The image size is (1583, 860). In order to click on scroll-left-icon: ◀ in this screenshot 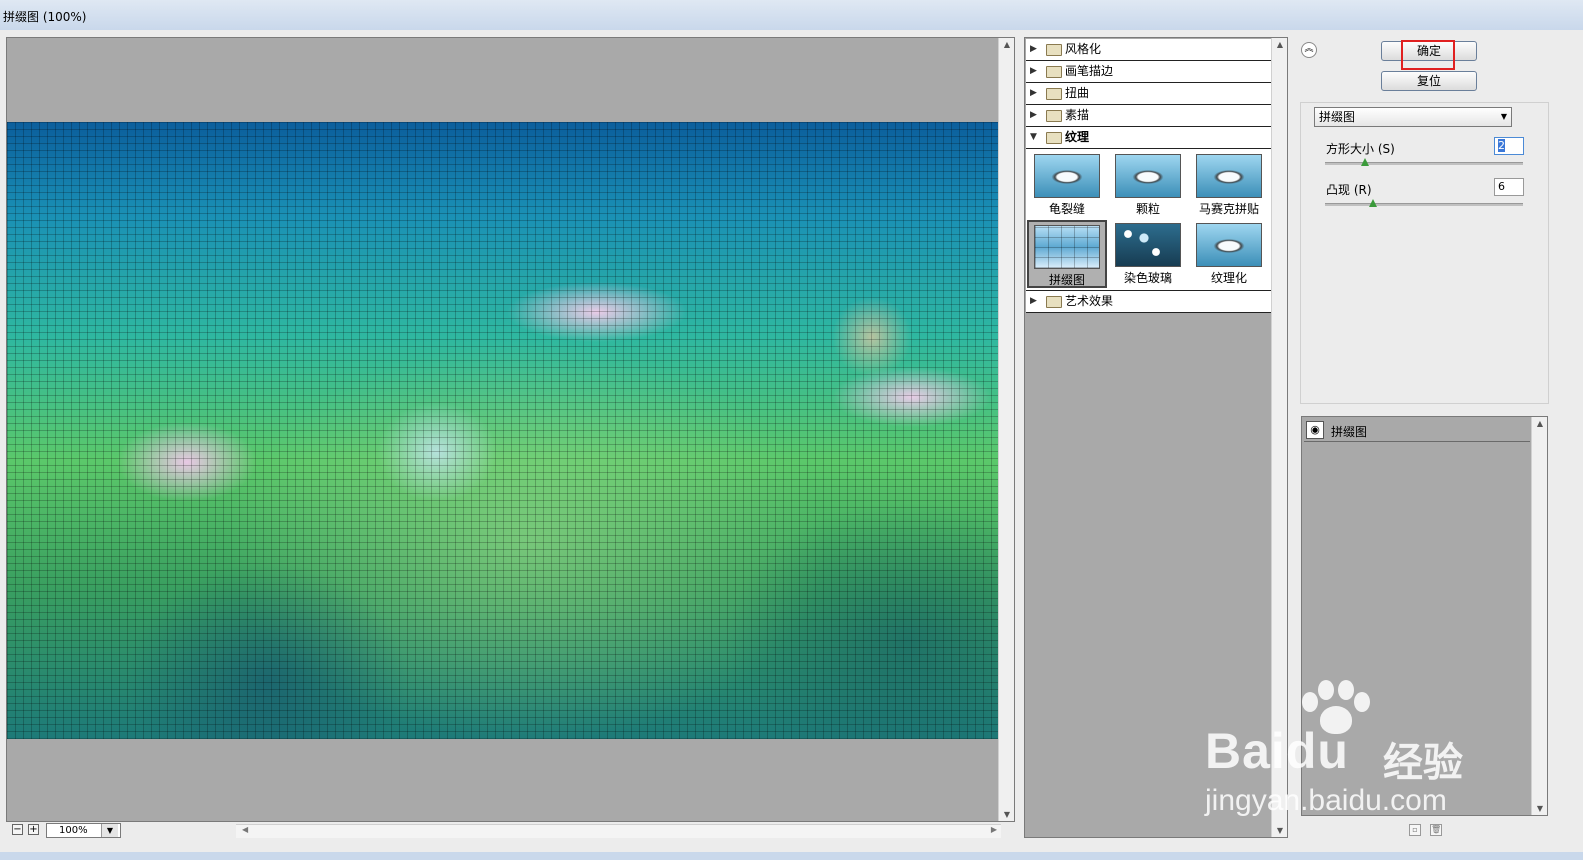, I will do `click(245, 829)`.